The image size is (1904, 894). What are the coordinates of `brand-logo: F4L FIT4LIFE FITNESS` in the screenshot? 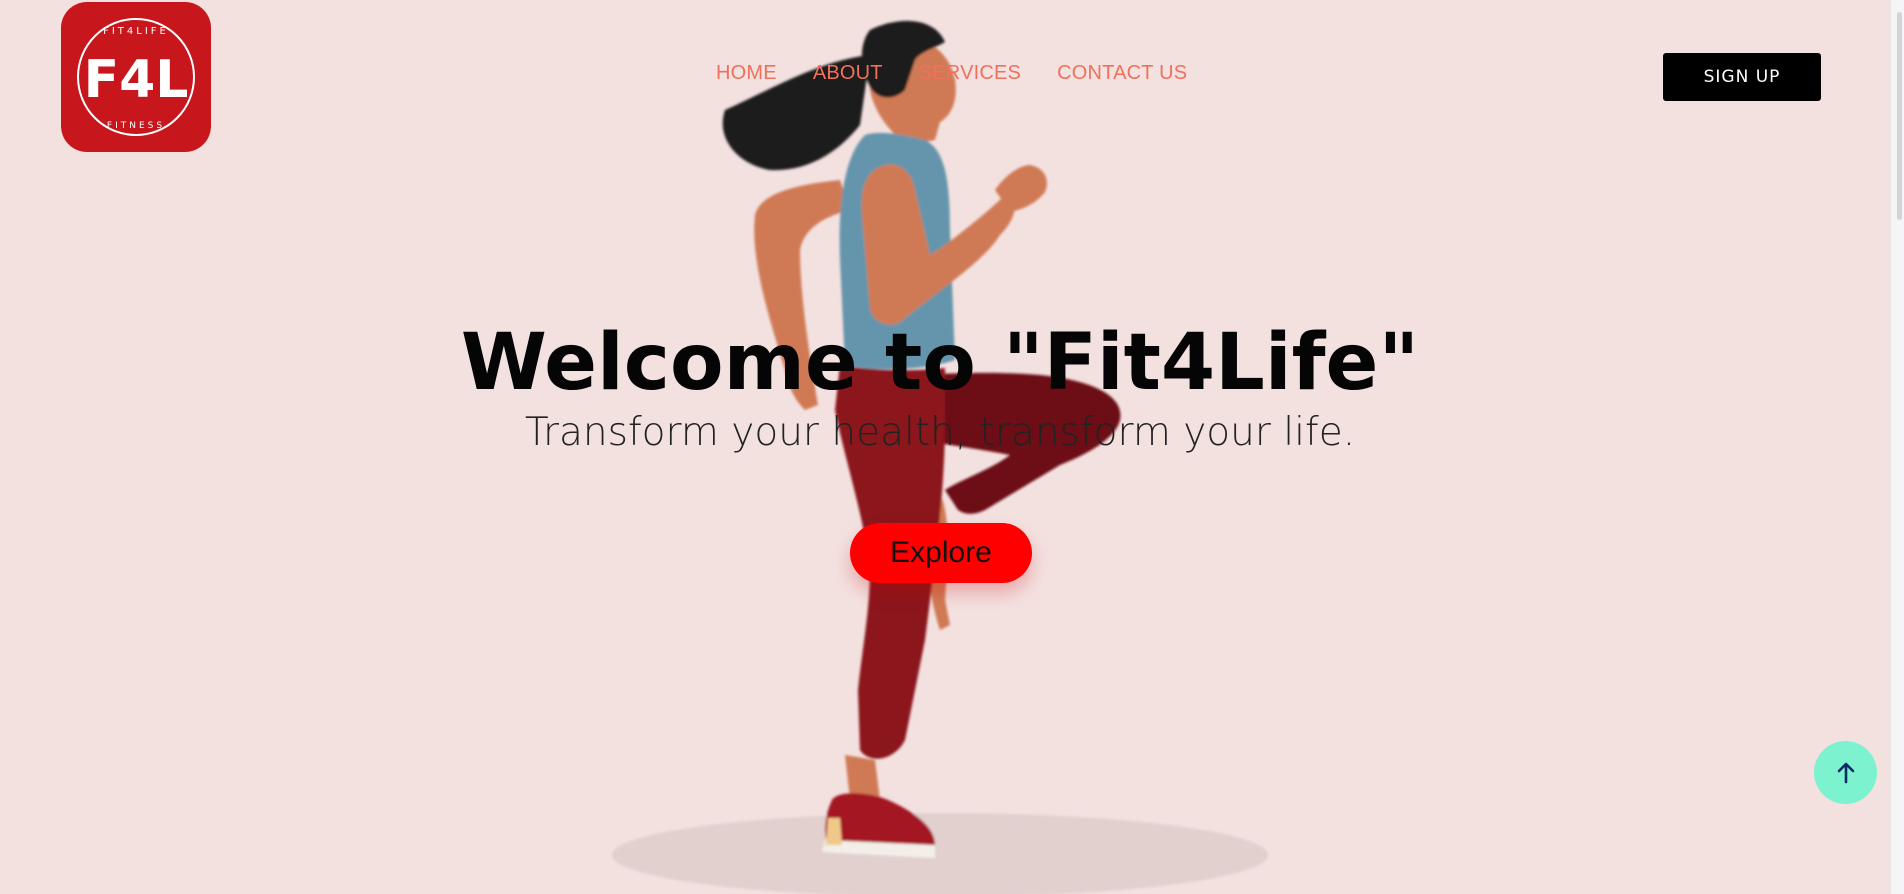 It's located at (136, 77).